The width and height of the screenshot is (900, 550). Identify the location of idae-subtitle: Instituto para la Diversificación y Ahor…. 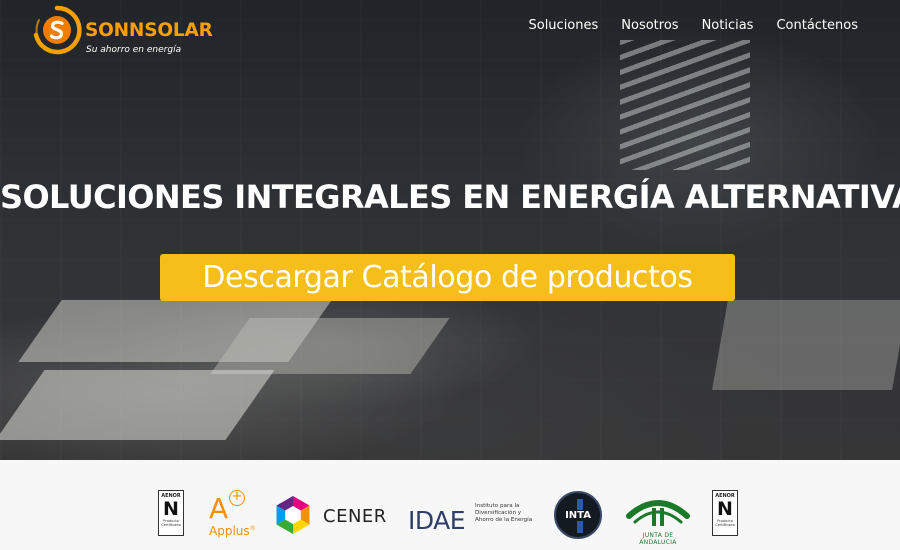
(504, 513).